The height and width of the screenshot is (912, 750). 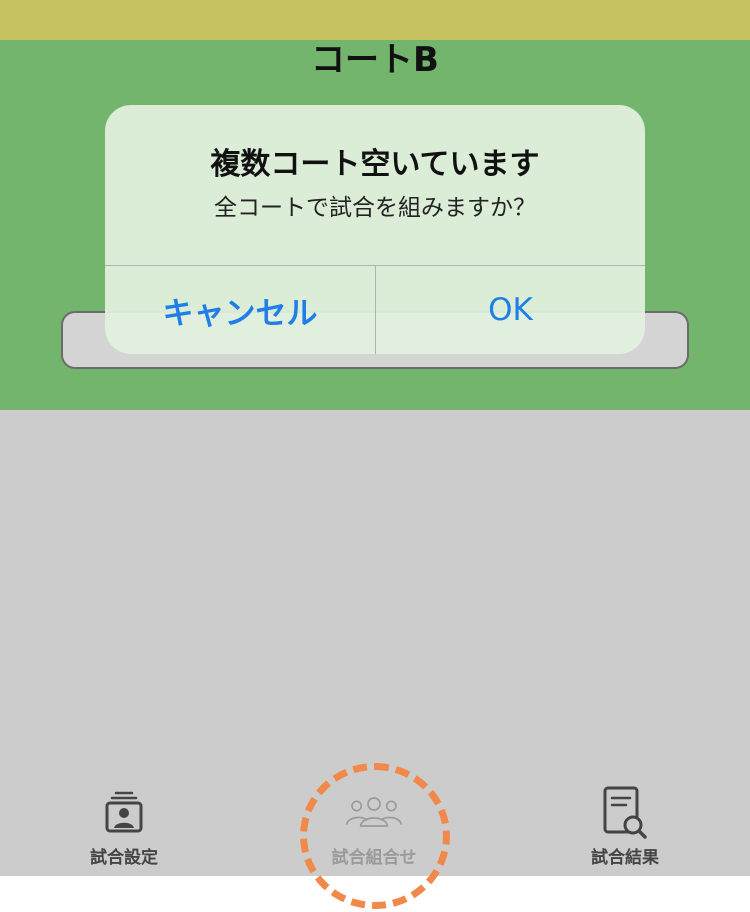 I want to click on tab-match-settings: 試合設定, so click(x=124, y=830).